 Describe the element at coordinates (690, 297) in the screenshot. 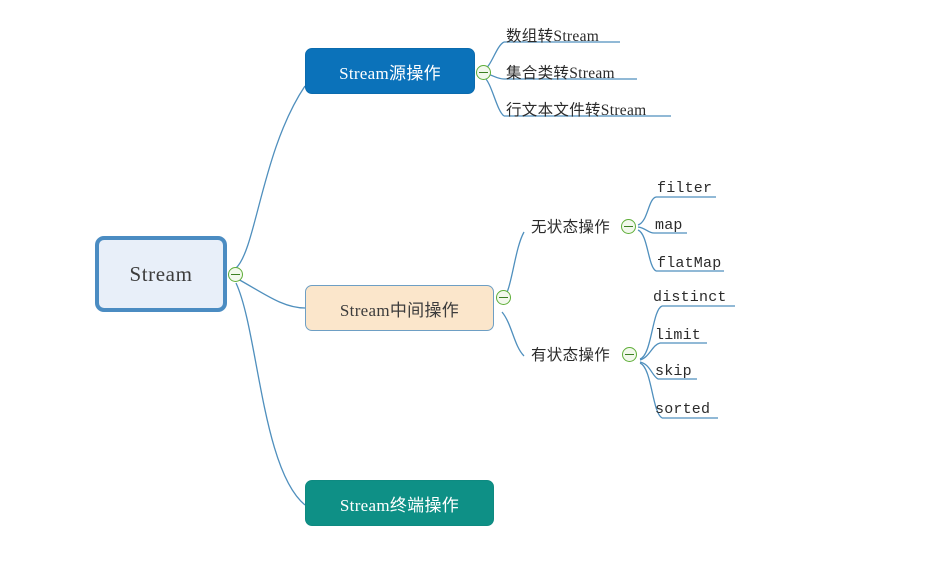

I see `leaf-distinct: distinct` at that location.